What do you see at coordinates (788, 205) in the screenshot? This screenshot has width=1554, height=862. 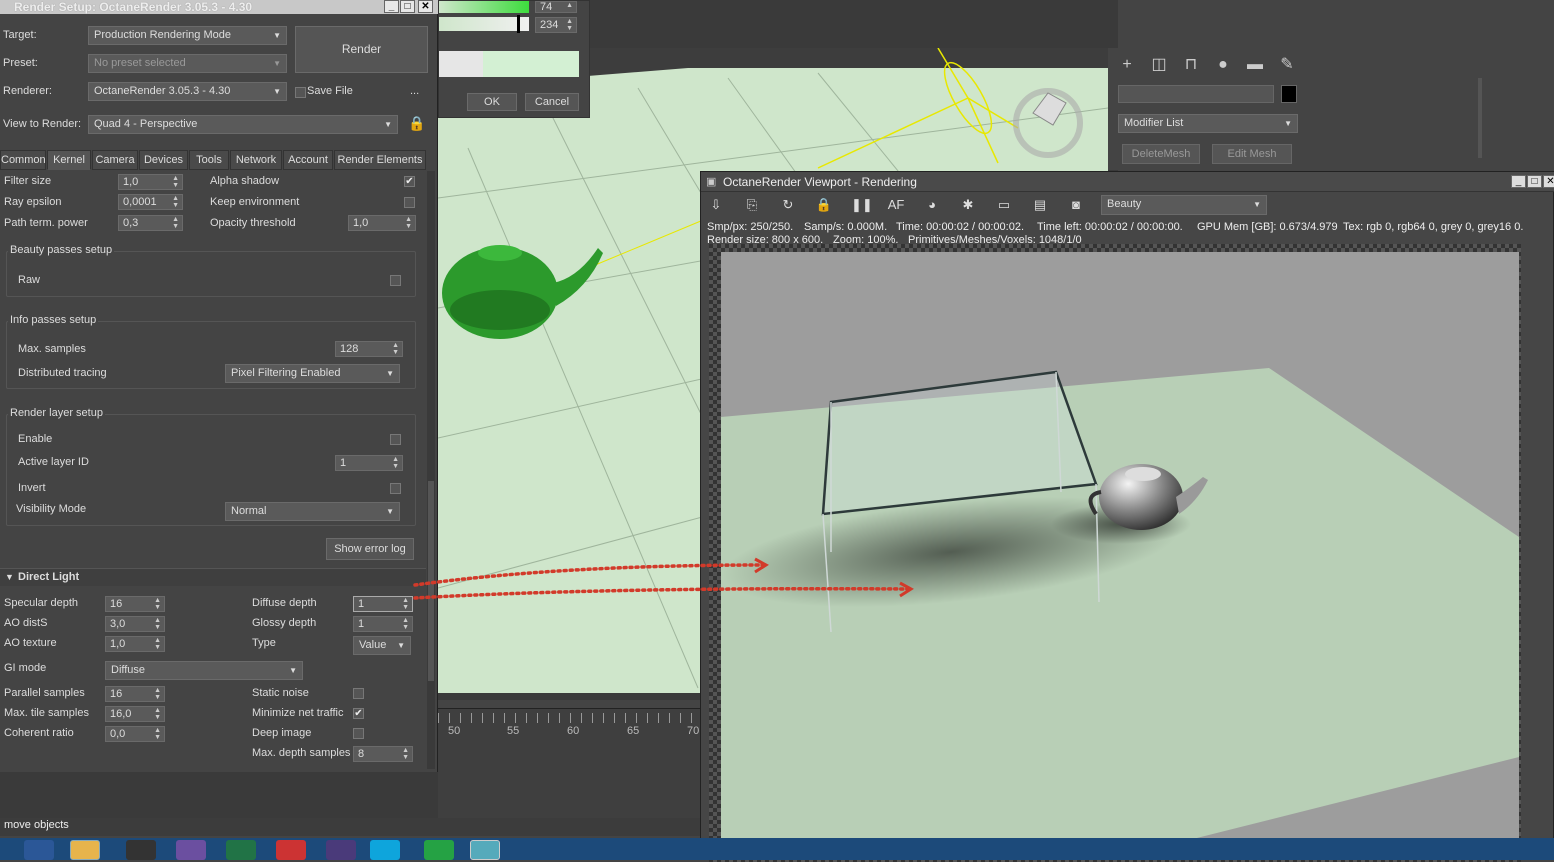 I see `restart-icon: ↻` at bounding box center [788, 205].